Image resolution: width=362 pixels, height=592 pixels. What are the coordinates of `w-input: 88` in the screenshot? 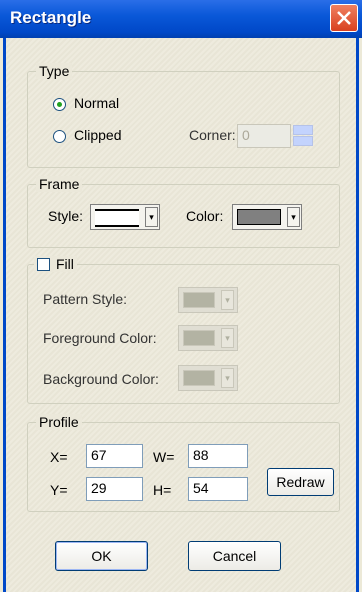 It's located at (218, 456).